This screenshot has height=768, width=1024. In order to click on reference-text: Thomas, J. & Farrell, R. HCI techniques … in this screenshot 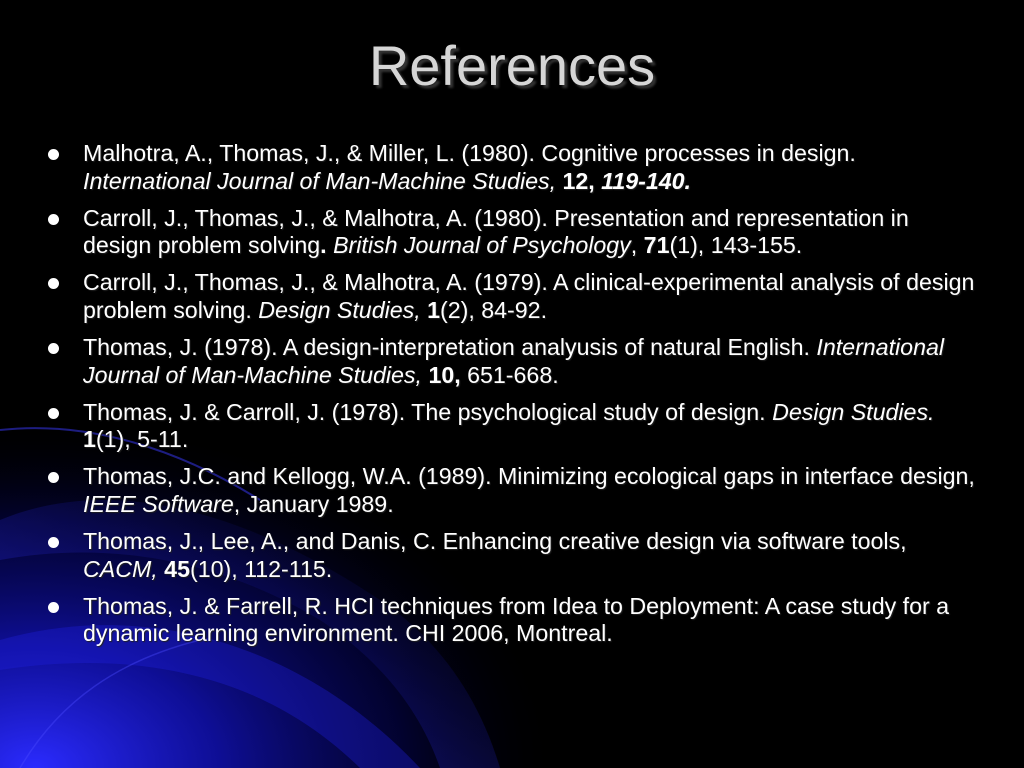, I will do `click(516, 619)`.